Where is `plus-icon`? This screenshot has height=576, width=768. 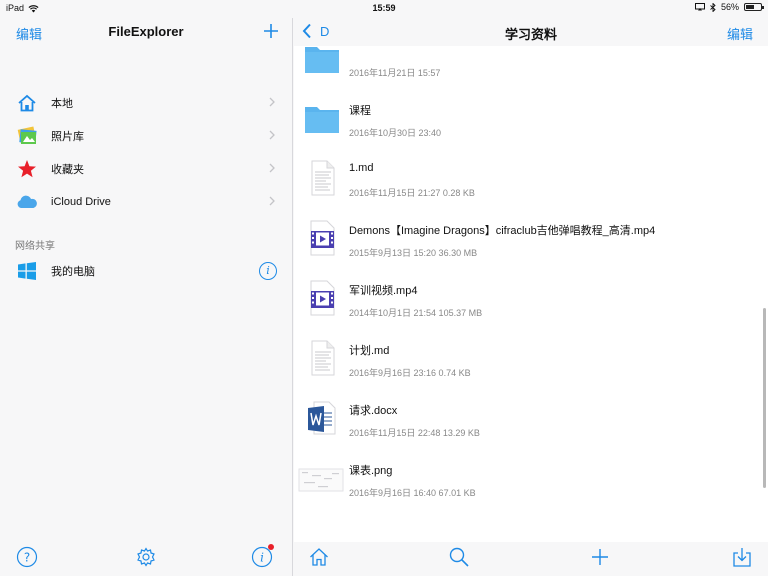
plus-icon is located at coordinates (600, 557).